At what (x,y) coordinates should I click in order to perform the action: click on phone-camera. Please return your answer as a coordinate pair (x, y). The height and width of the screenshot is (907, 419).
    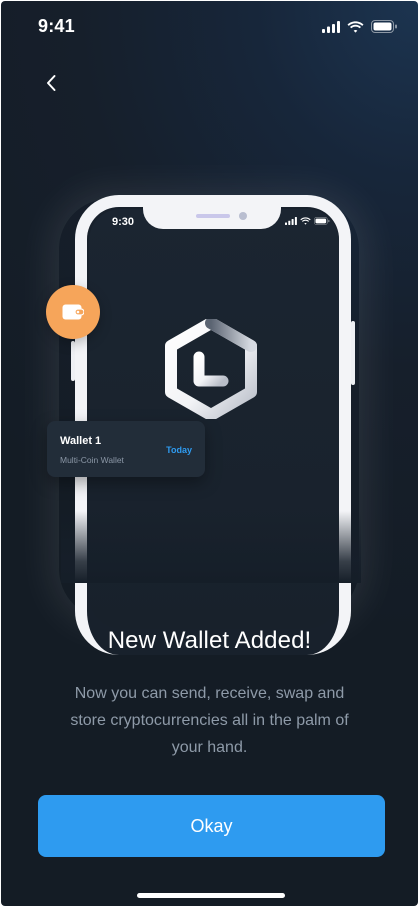
    Looking at the image, I should click on (243, 216).